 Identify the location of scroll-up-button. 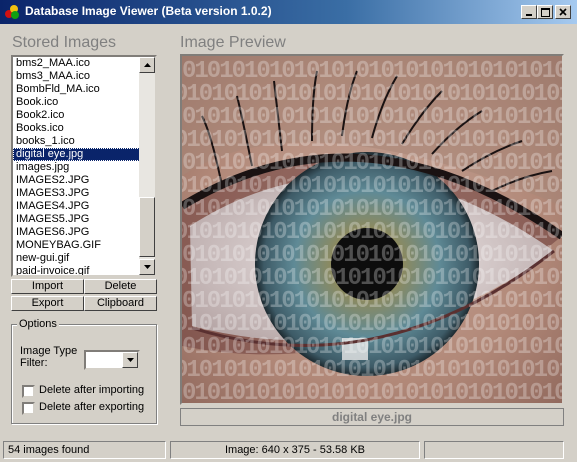
(147, 65).